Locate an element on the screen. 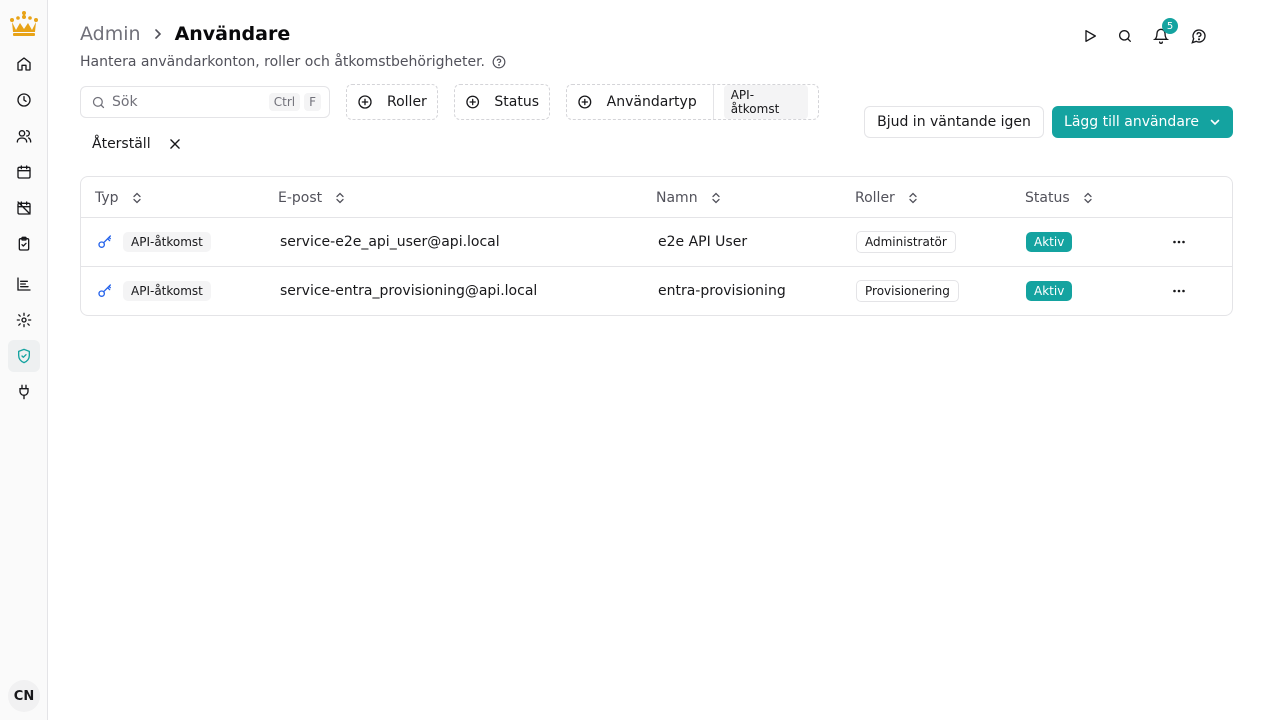  role-badge: Administratör is located at coordinates (906, 242).